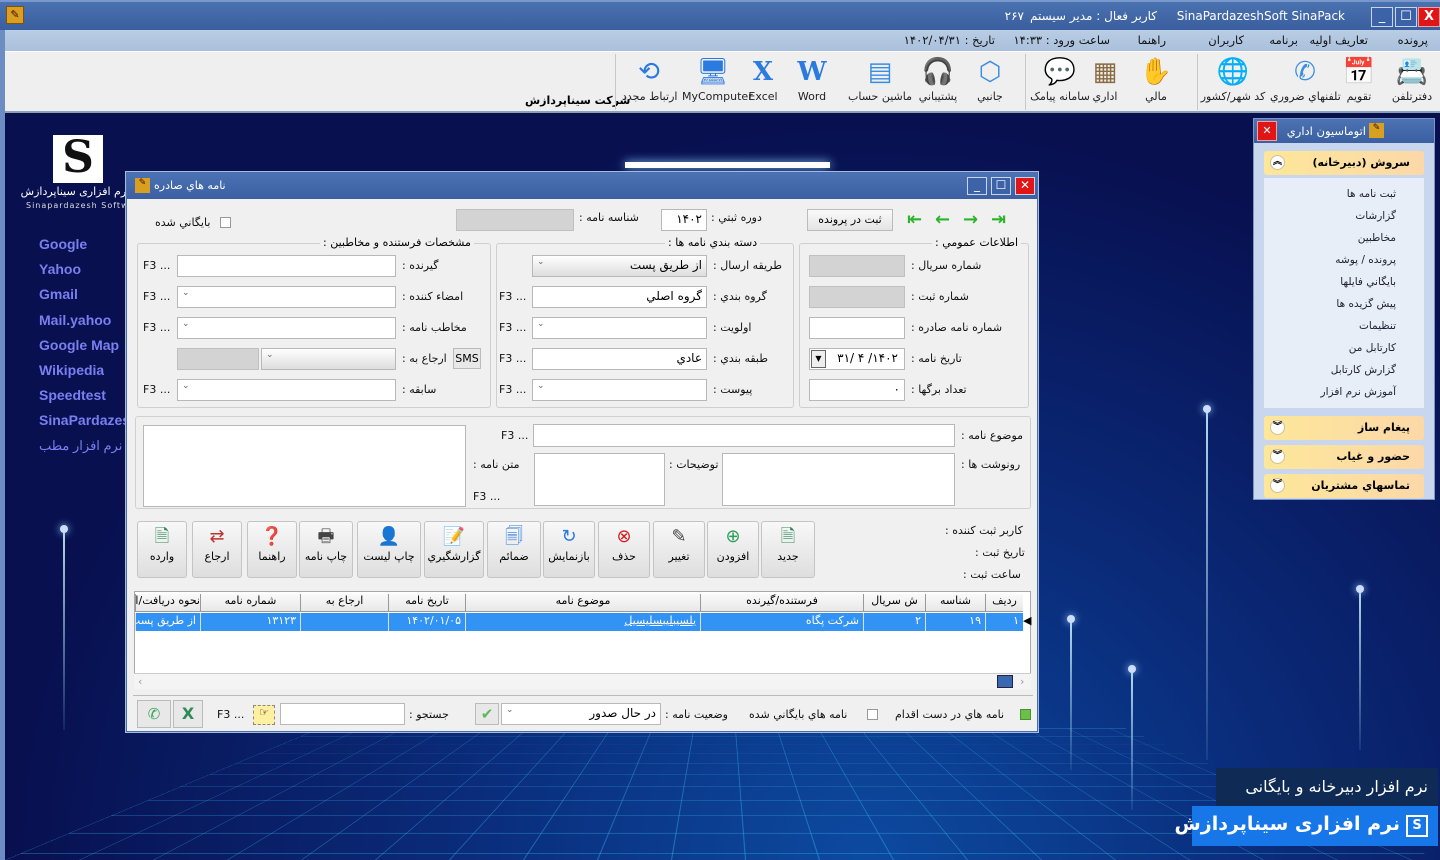 This screenshot has width=1440, height=860. Describe the element at coordinates (998, 219) in the screenshot. I see `last-record-icon: ⇥` at that location.